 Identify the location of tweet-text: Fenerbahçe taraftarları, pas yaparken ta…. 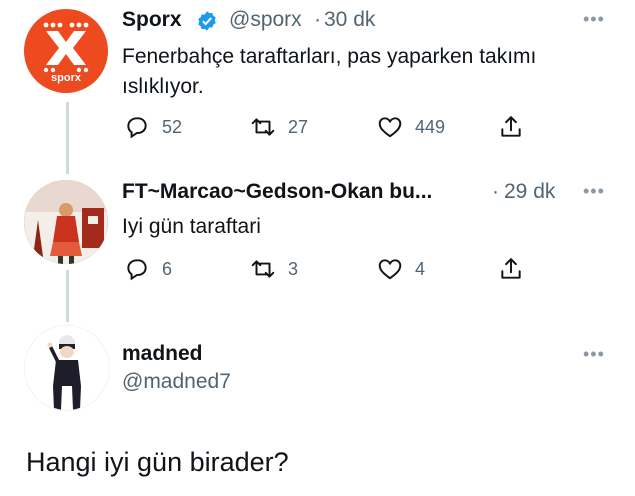
(329, 71).